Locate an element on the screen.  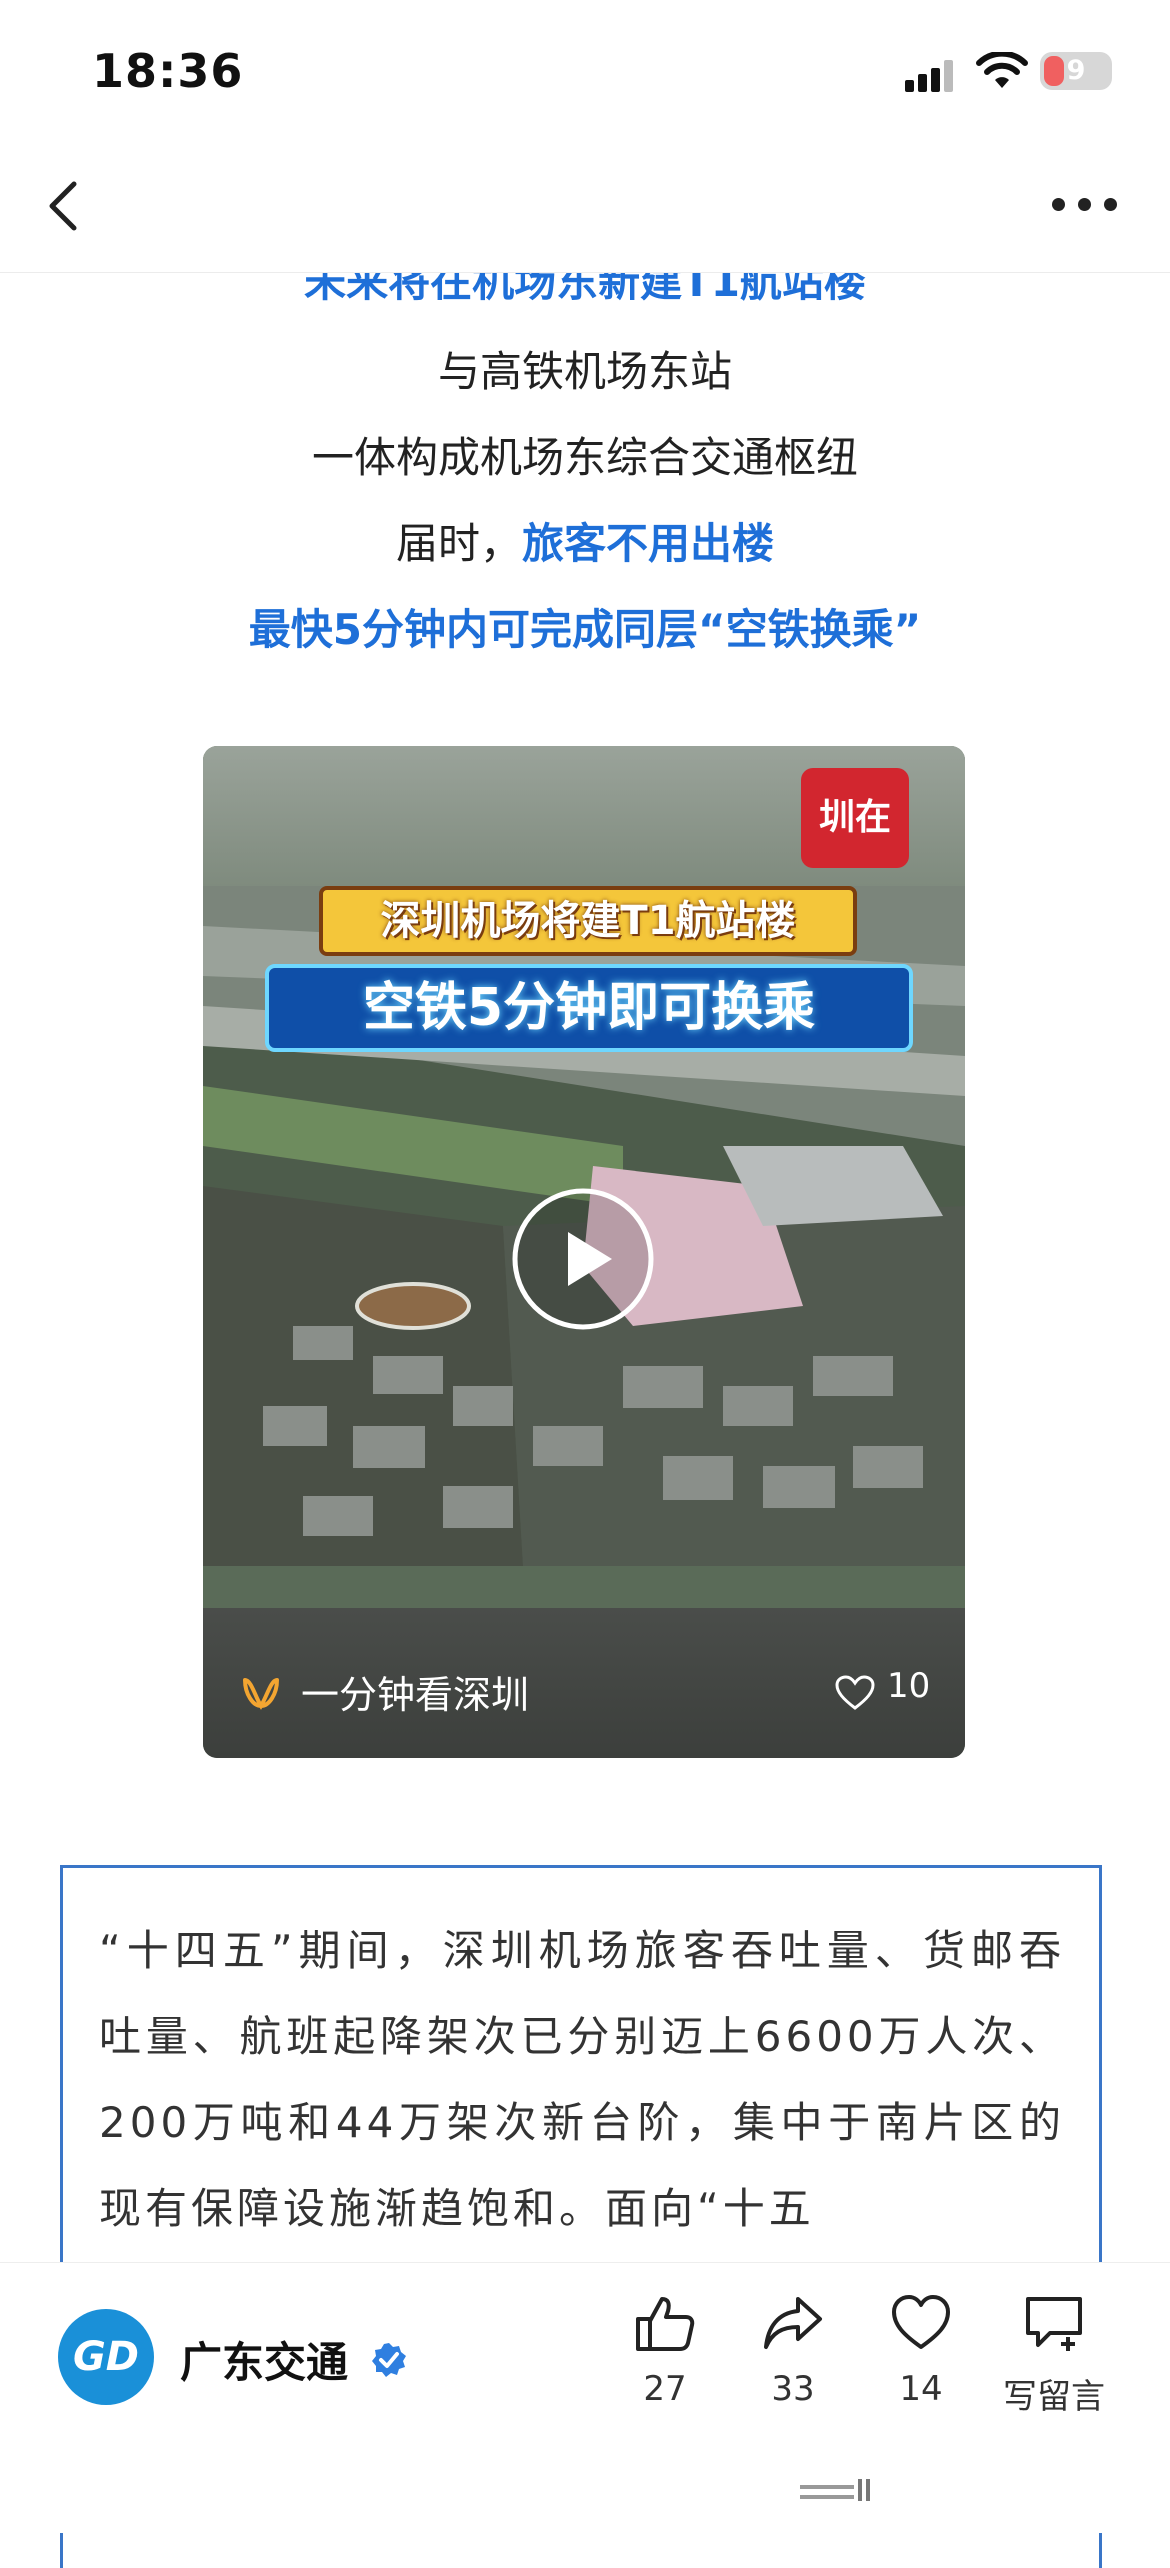
back-arrow-icon is located at coordinates (65, 206).